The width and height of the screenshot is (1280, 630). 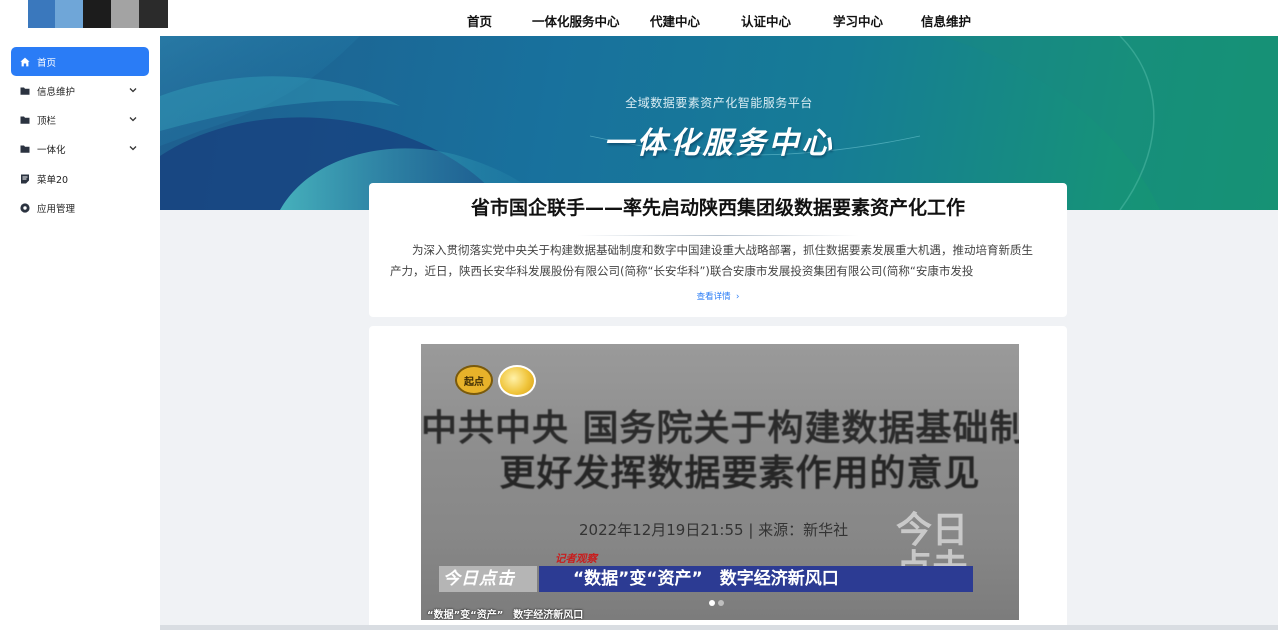 What do you see at coordinates (721, 603) in the screenshot?
I see `carousel-dot` at bounding box center [721, 603].